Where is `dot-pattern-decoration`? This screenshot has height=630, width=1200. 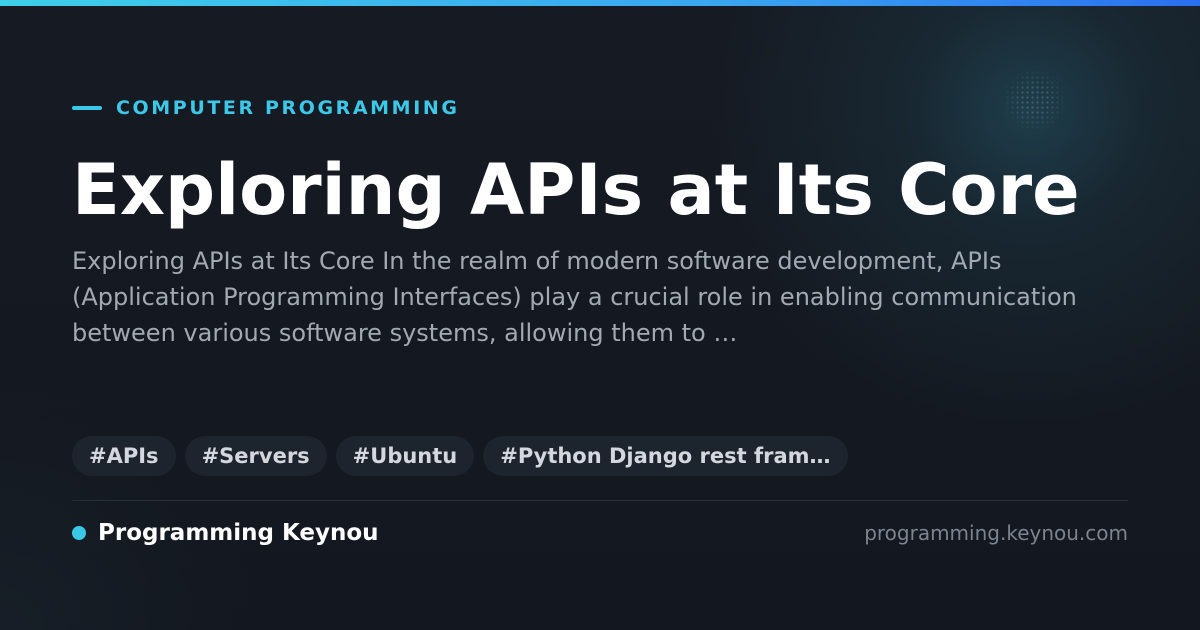
dot-pattern-decoration is located at coordinates (1035, 100).